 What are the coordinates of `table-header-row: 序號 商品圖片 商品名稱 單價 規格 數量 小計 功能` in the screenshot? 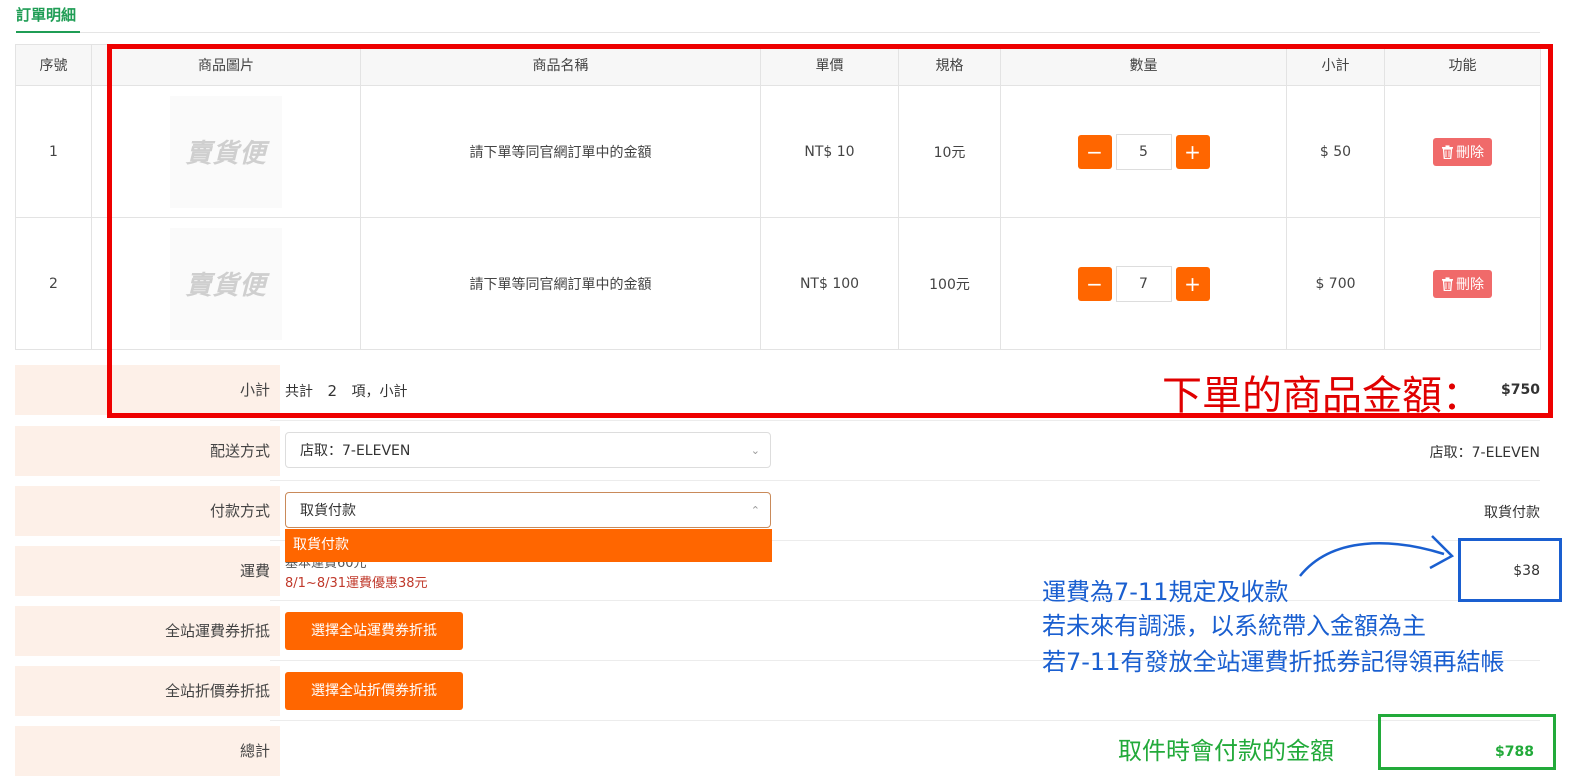 It's located at (778, 65).